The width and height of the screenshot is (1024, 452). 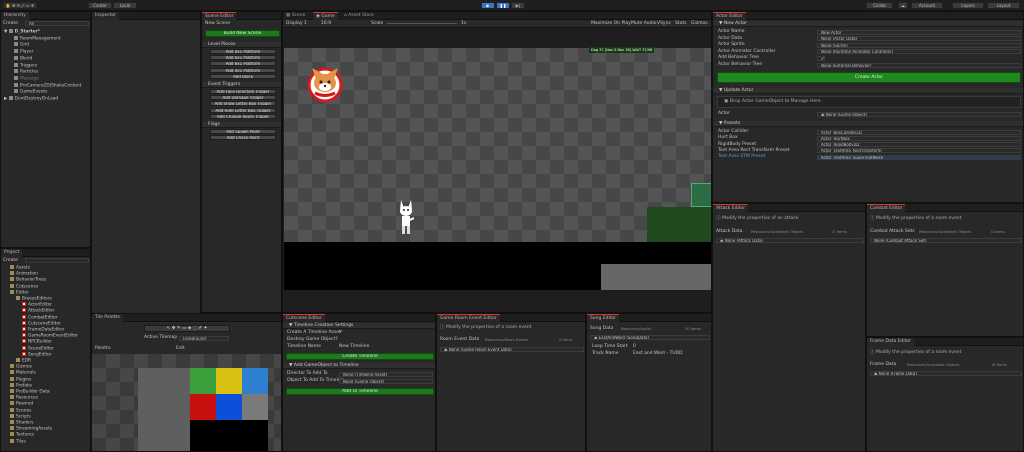 What do you see at coordinates (634, 347) in the screenshot?
I see `song-field-value: 0` at bounding box center [634, 347].